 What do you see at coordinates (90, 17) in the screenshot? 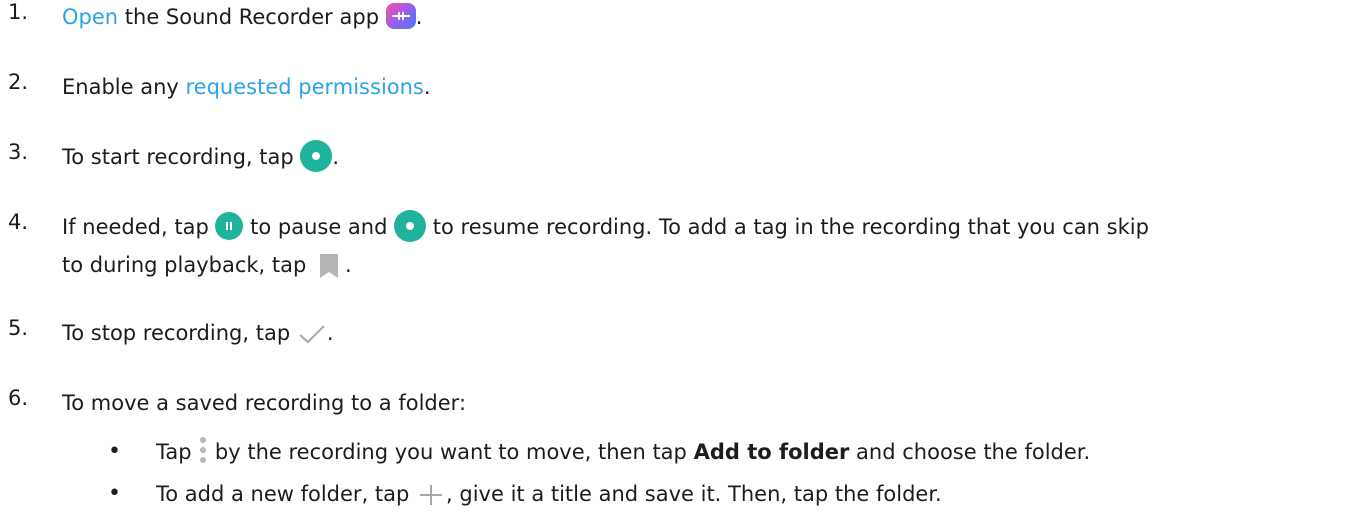
I see `open-link: Open` at bounding box center [90, 17].